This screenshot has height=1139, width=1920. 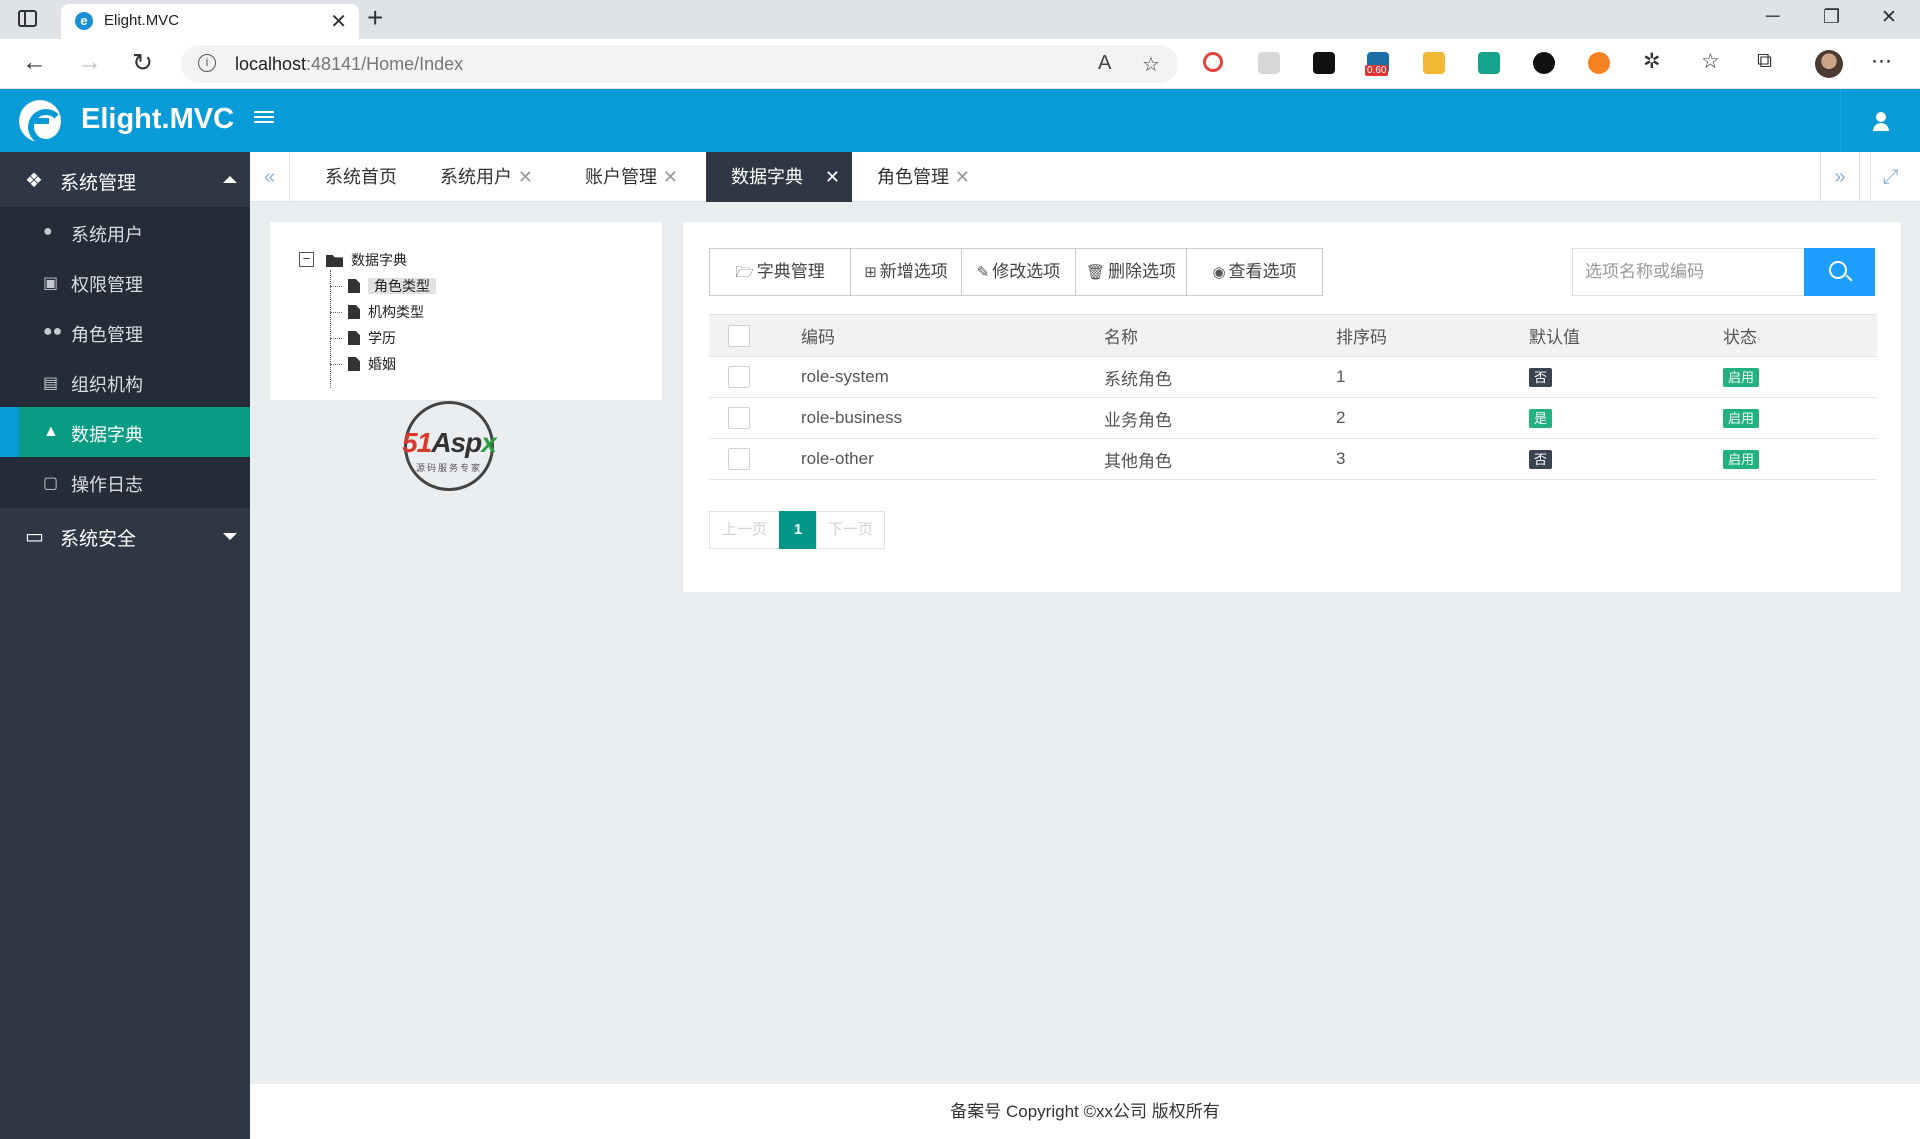 What do you see at coordinates (107, 485) in the screenshot?
I see `sidebar-item-label: 操作日志` at bounding box center [107, 485].